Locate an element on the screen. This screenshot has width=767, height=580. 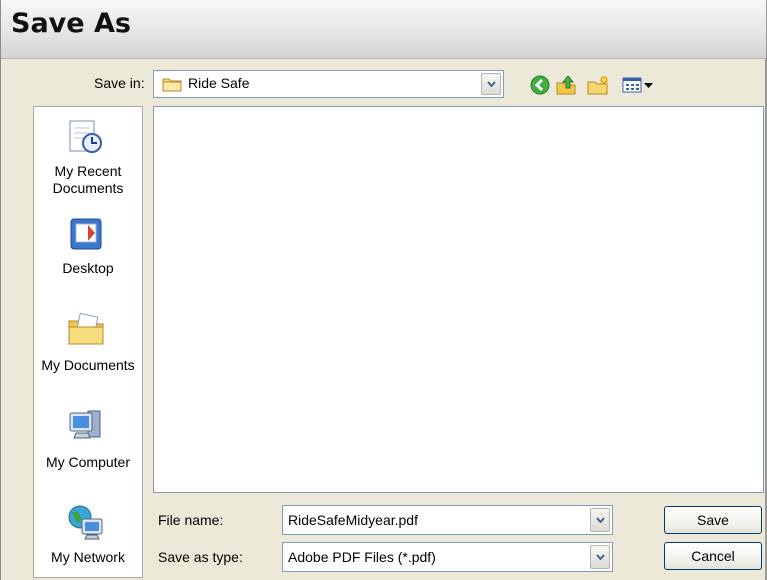
place-recent-documents: My Recent Documents is located at coordinates (88, 155).